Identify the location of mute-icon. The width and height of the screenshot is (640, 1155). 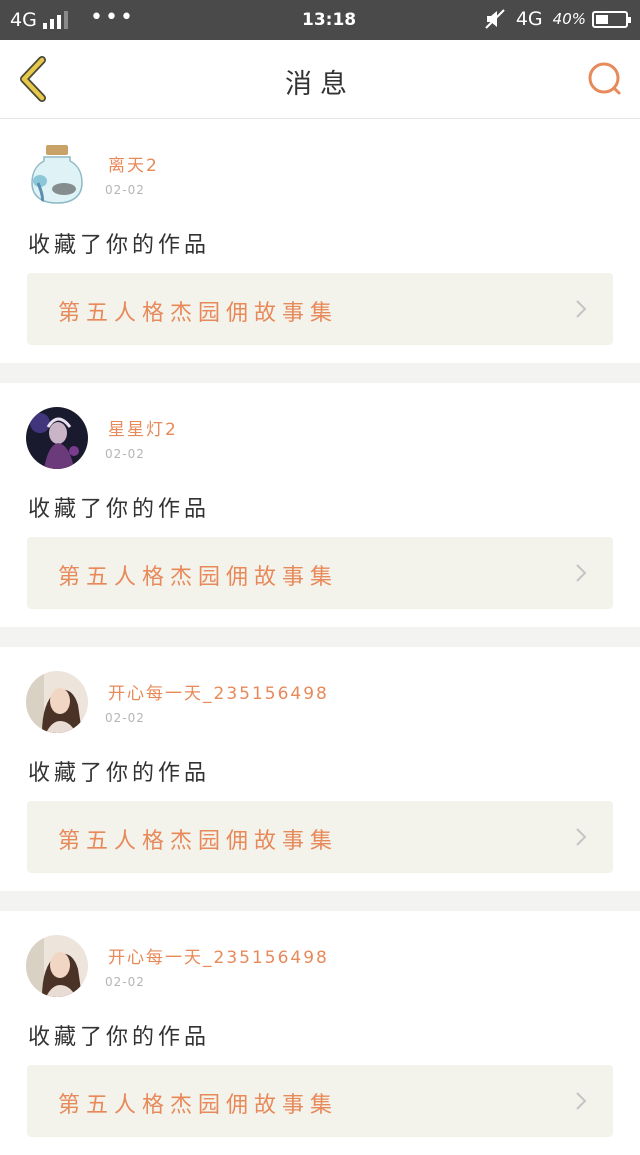
(495, 19).